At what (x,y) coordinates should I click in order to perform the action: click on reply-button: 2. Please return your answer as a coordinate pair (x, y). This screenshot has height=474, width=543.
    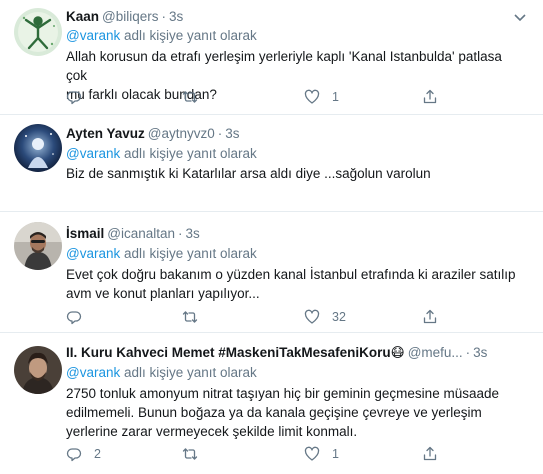
    Looking at the image, I should click on (83, 454).